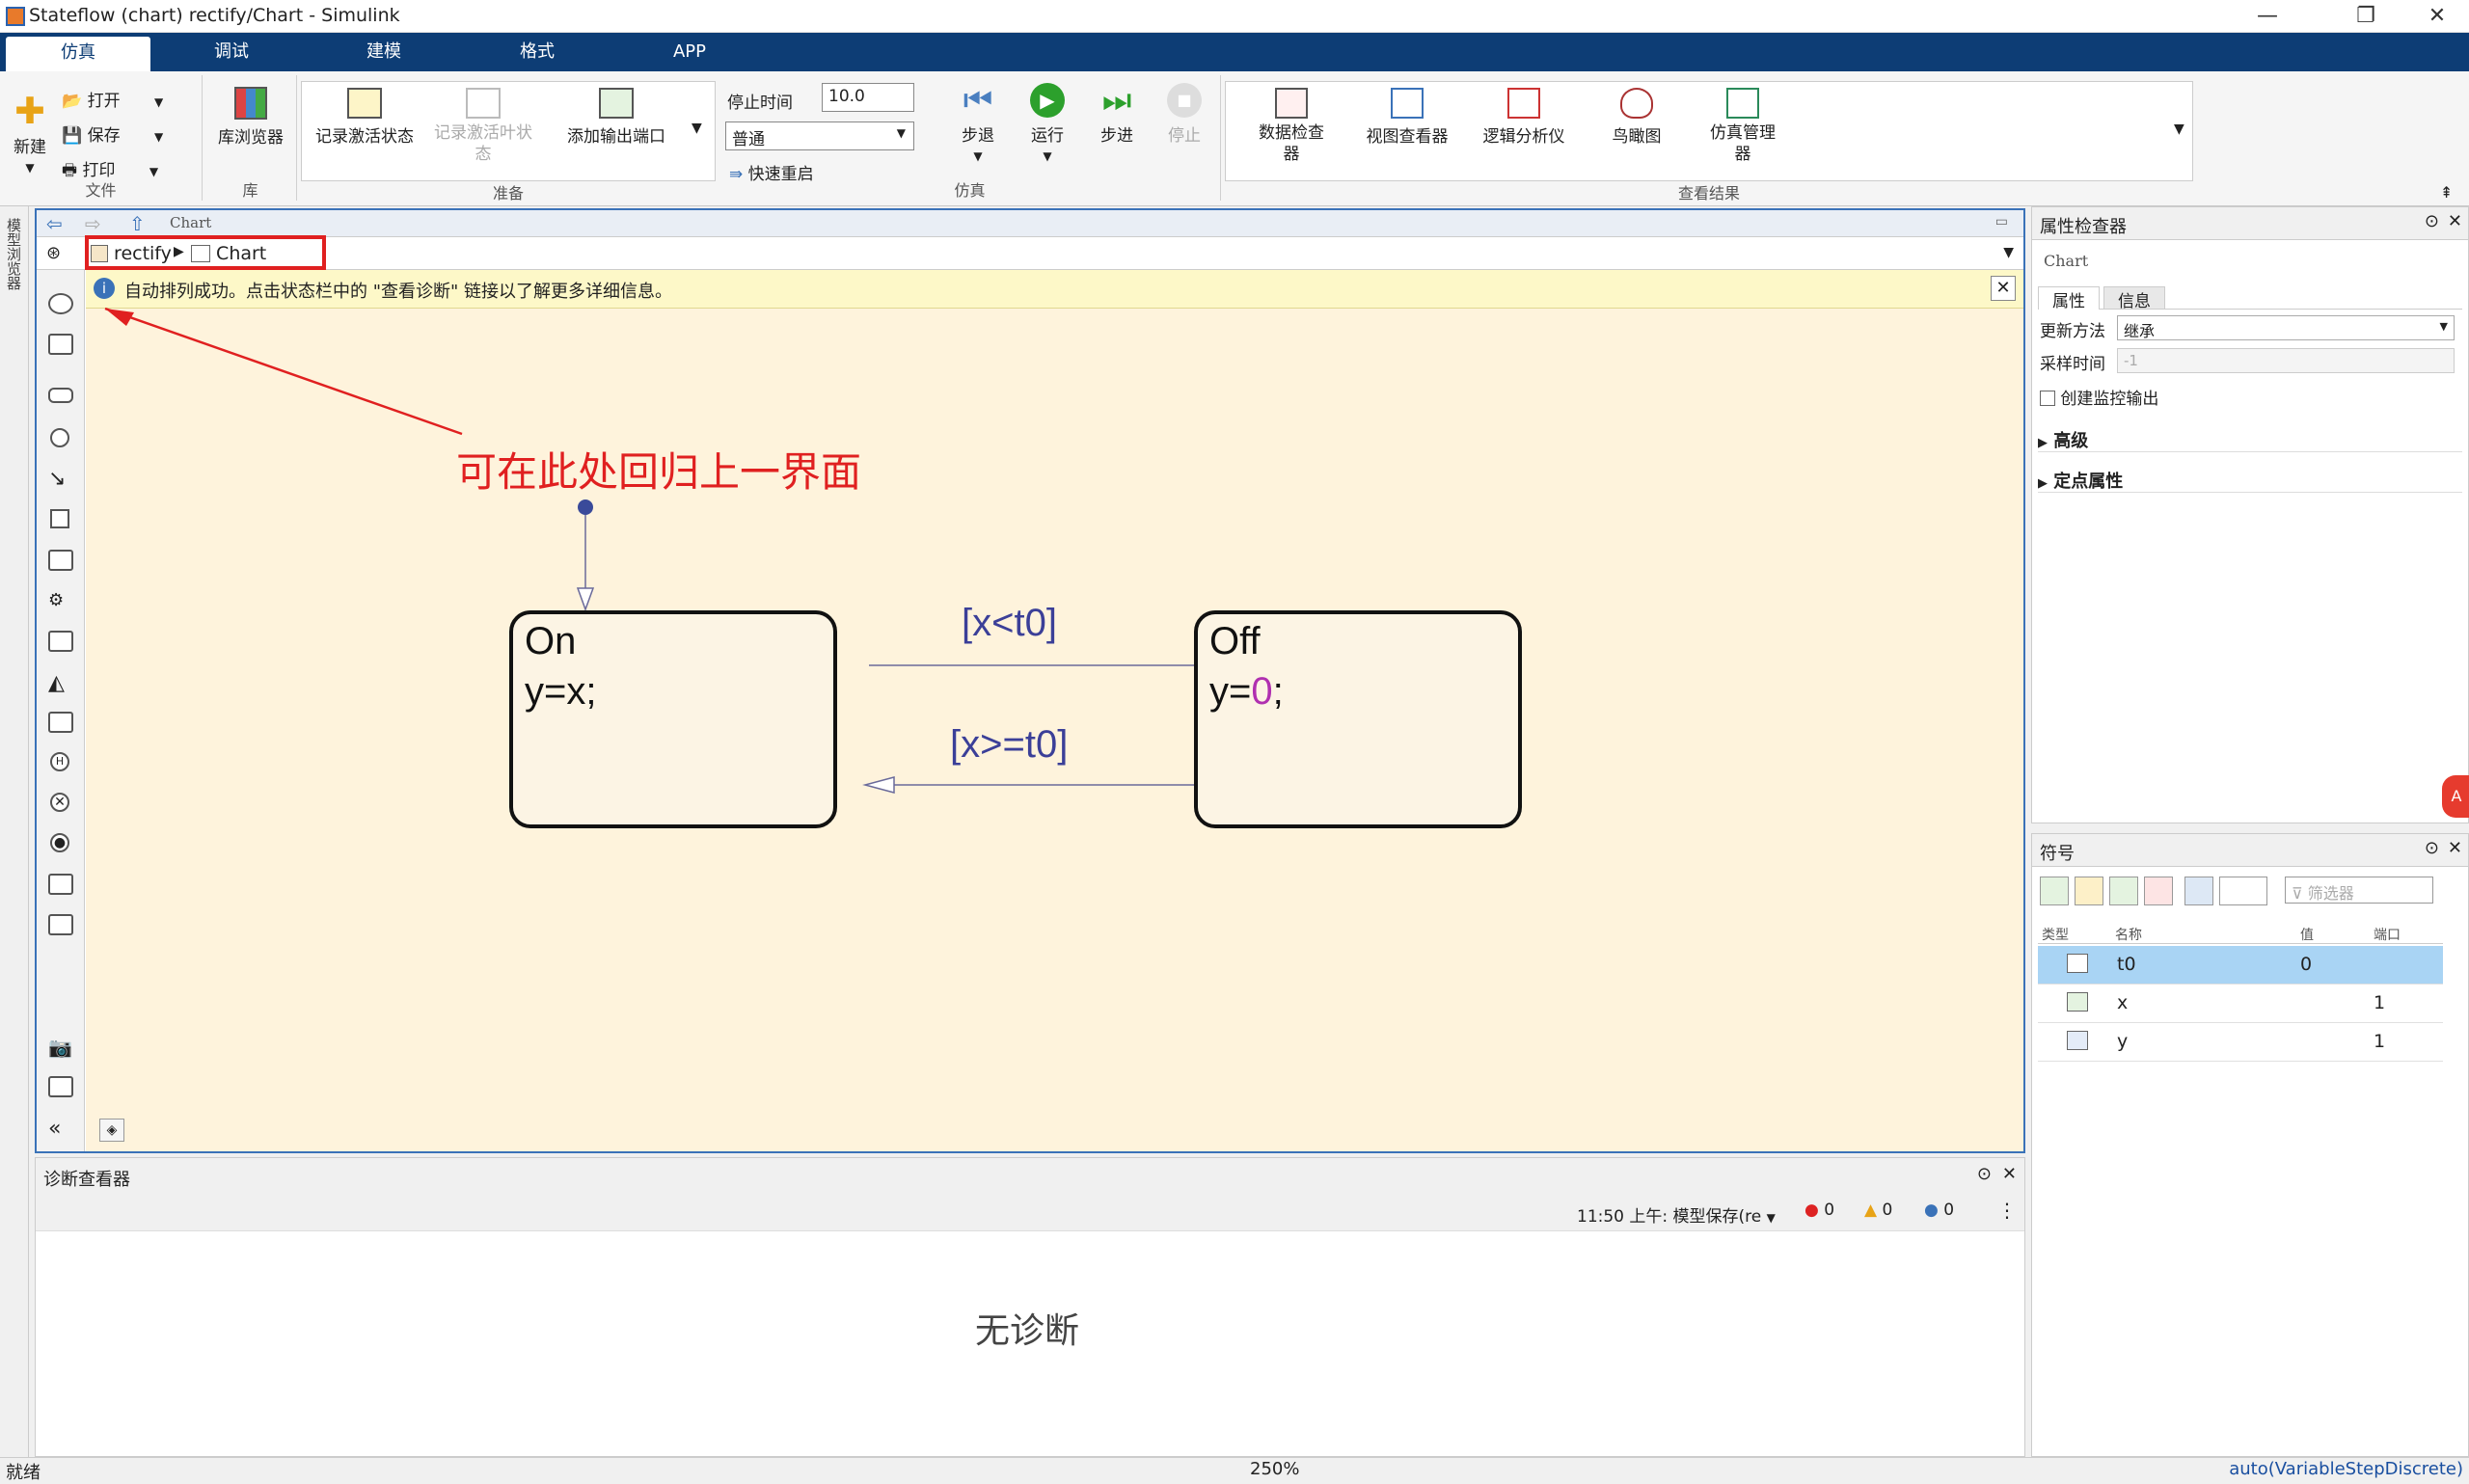 This screenshot has width=2469, height=1484. Describe the element at coordinates (2054, 891) in the screenshot. I see `add-data-icon` at that location.